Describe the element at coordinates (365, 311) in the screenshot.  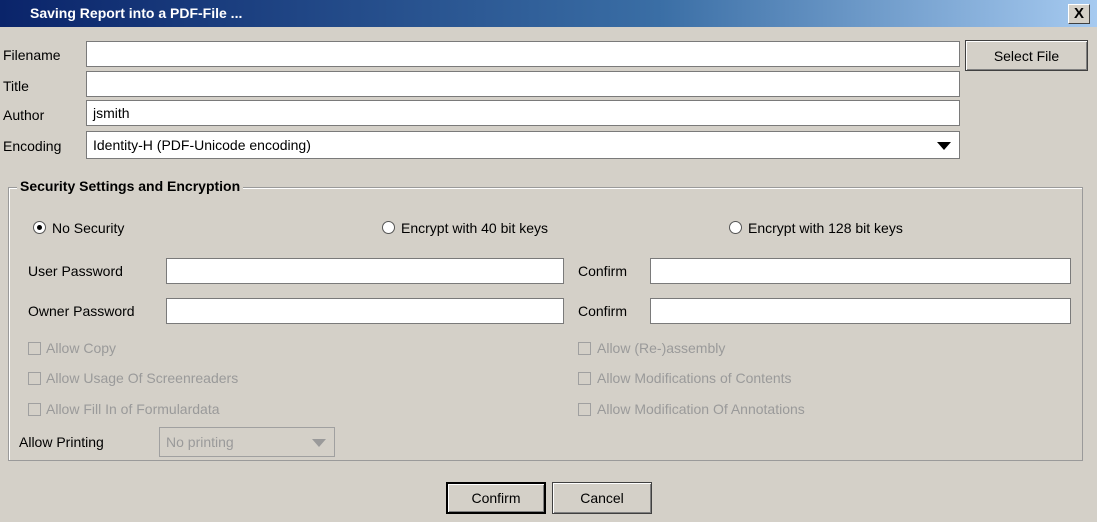
I see `owner-password-field` at that location.